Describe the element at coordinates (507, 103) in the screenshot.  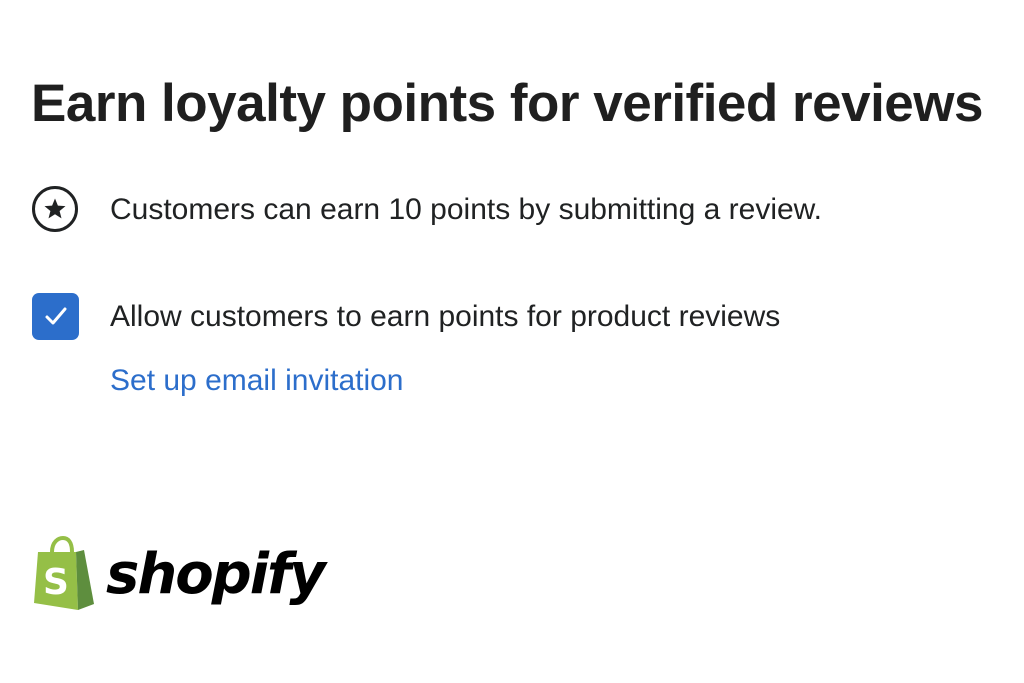
I see `page-title: Earn loyalty points for verified reviews` at that location.